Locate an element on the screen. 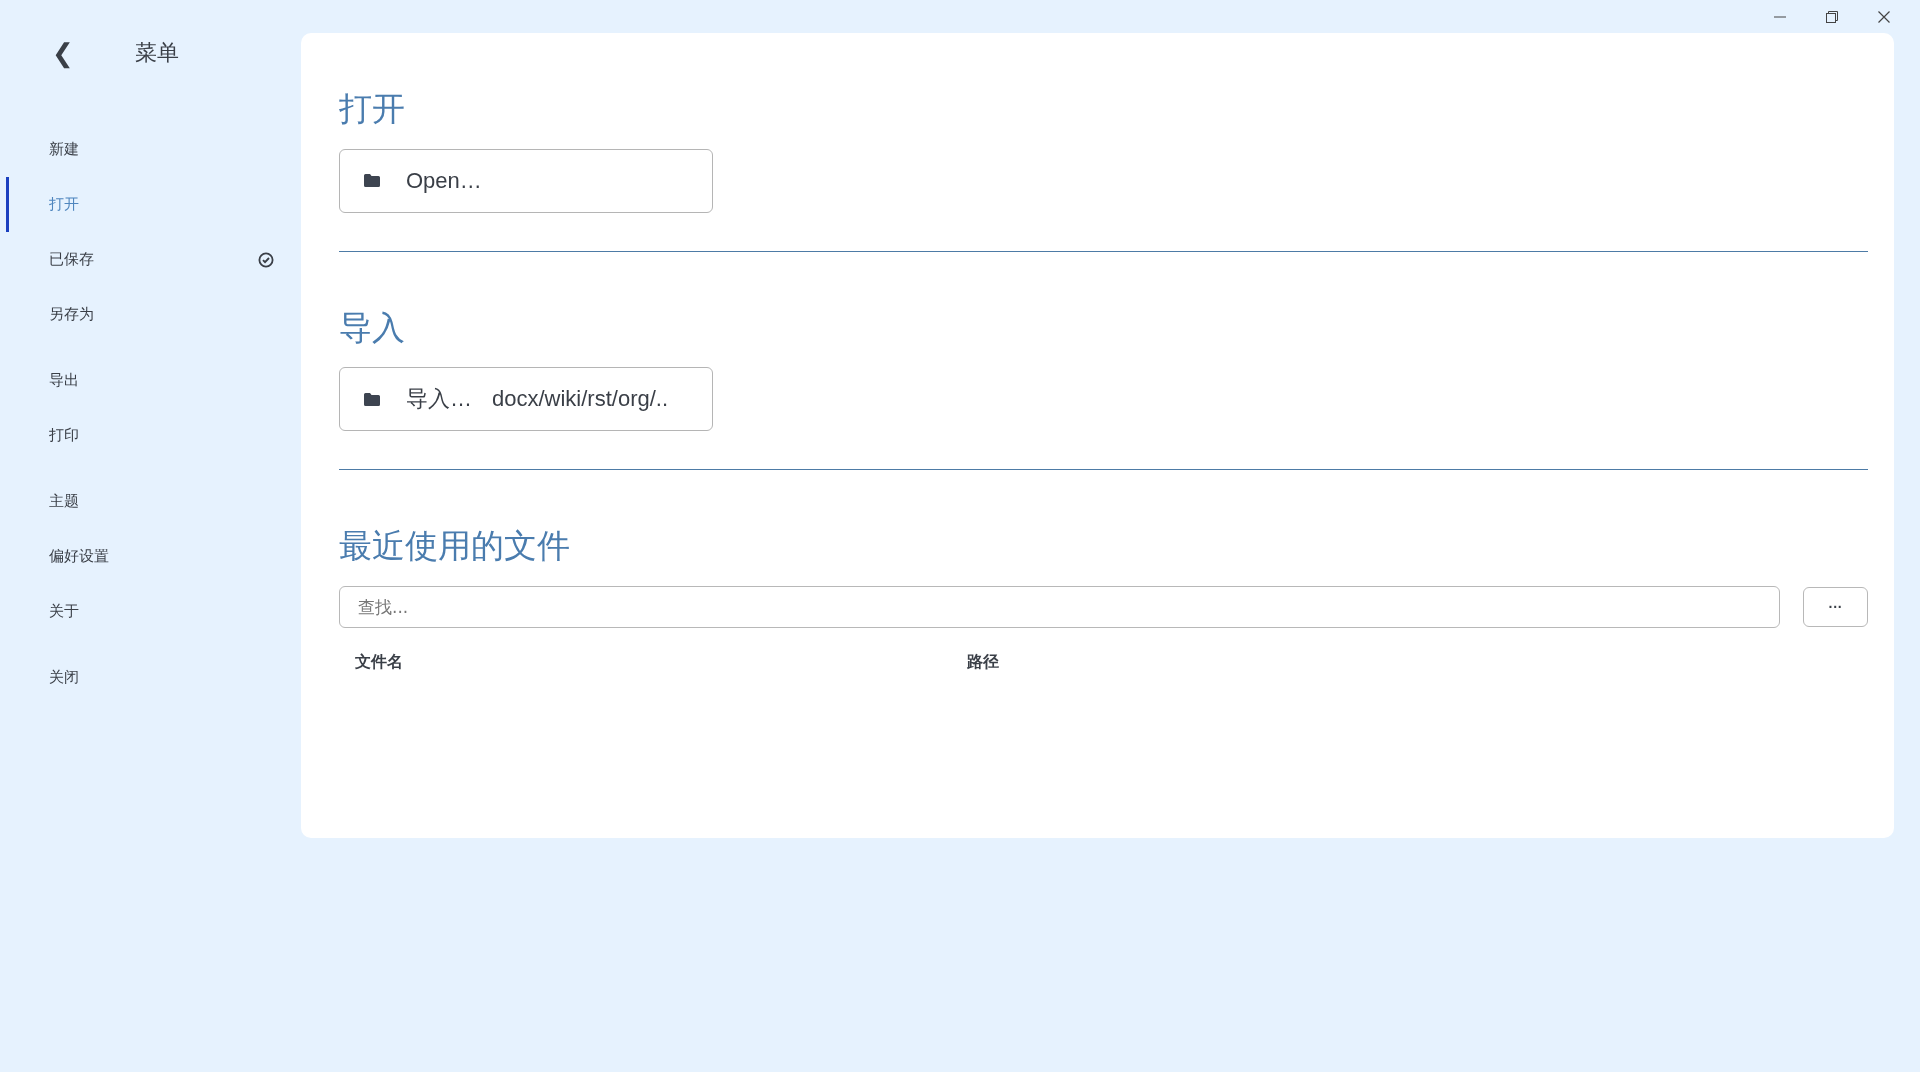  menu-item: 偏好设置 is located at coordinates (153, 556).